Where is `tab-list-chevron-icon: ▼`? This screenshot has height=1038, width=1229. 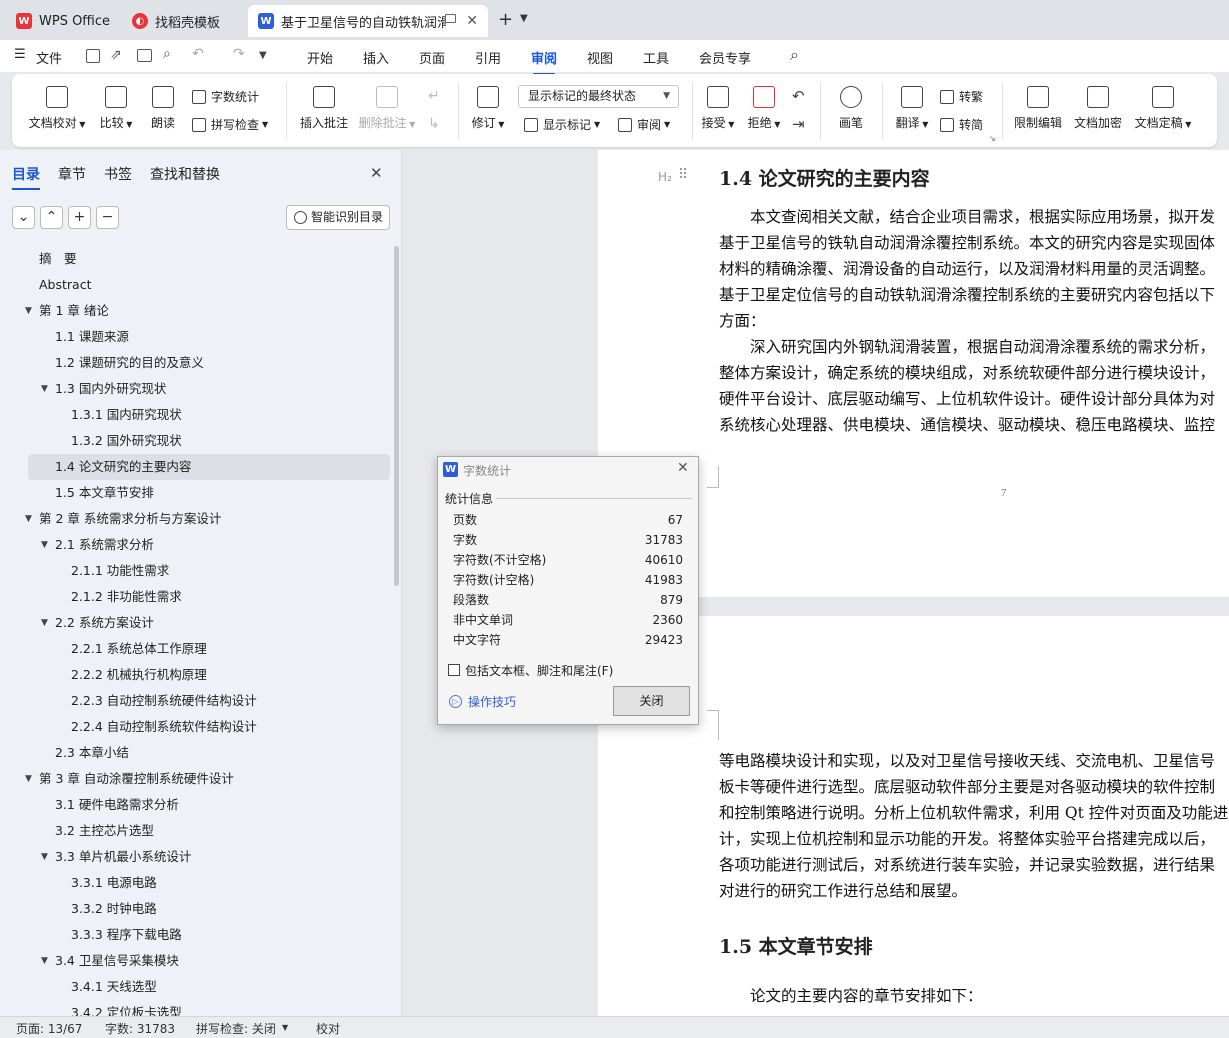 tab-list-chevron-icon: ▼ is located at coordinates (524, 18).